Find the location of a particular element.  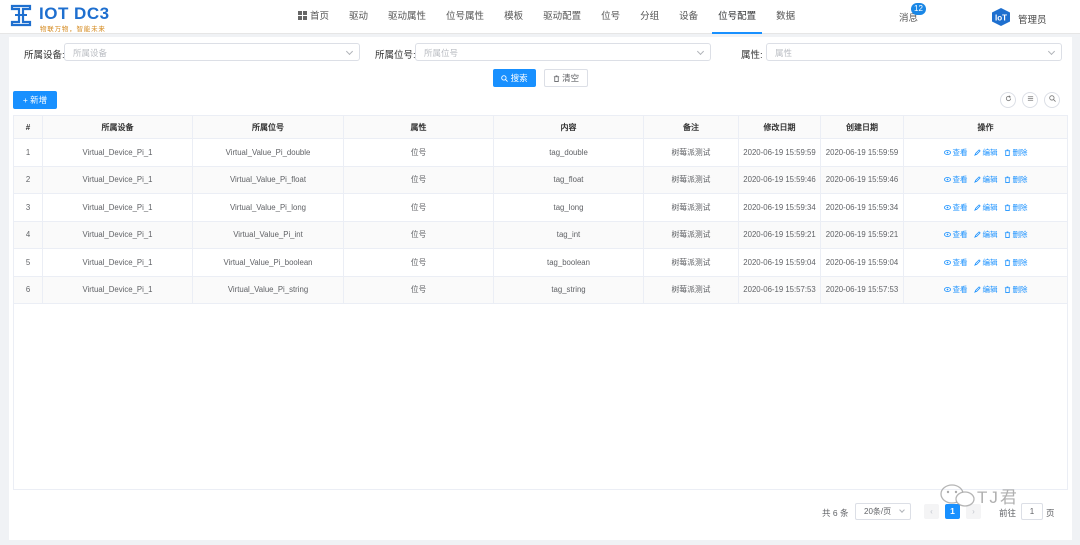

user-avatar-icon: IoT is located at coordinates (1001, 17).